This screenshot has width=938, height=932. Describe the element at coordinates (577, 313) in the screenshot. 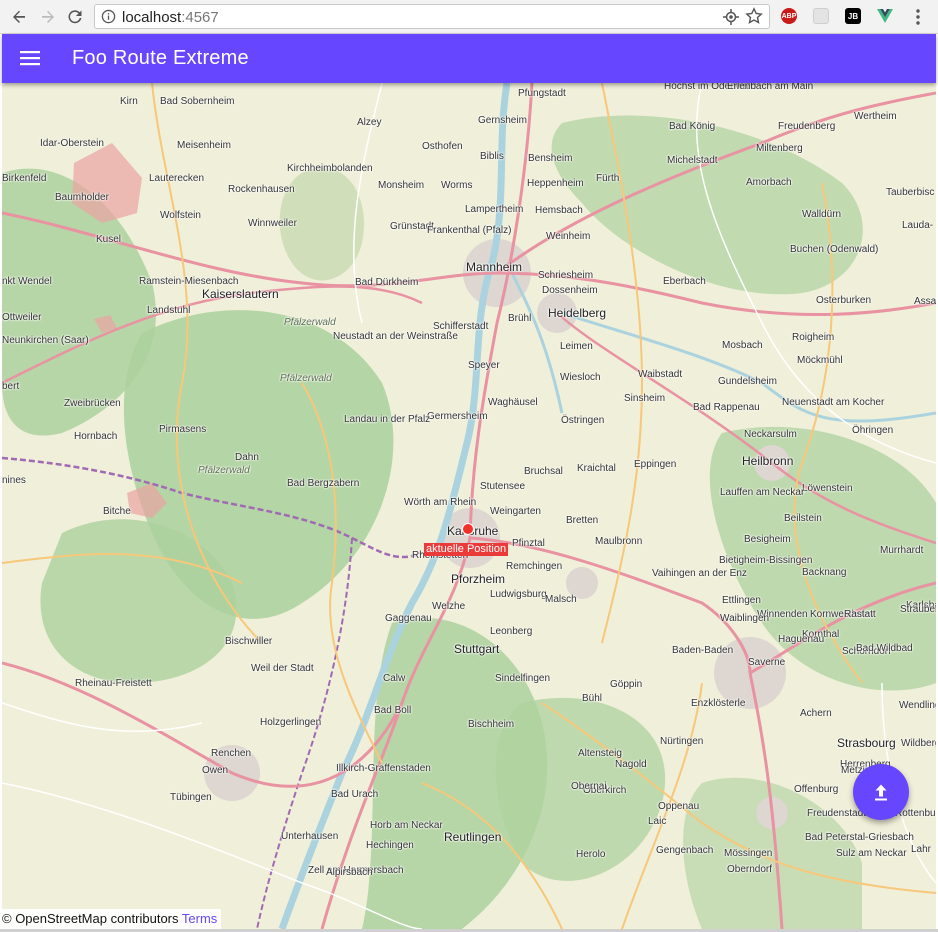

I see `map-place-label: Heidelberg` at that location.